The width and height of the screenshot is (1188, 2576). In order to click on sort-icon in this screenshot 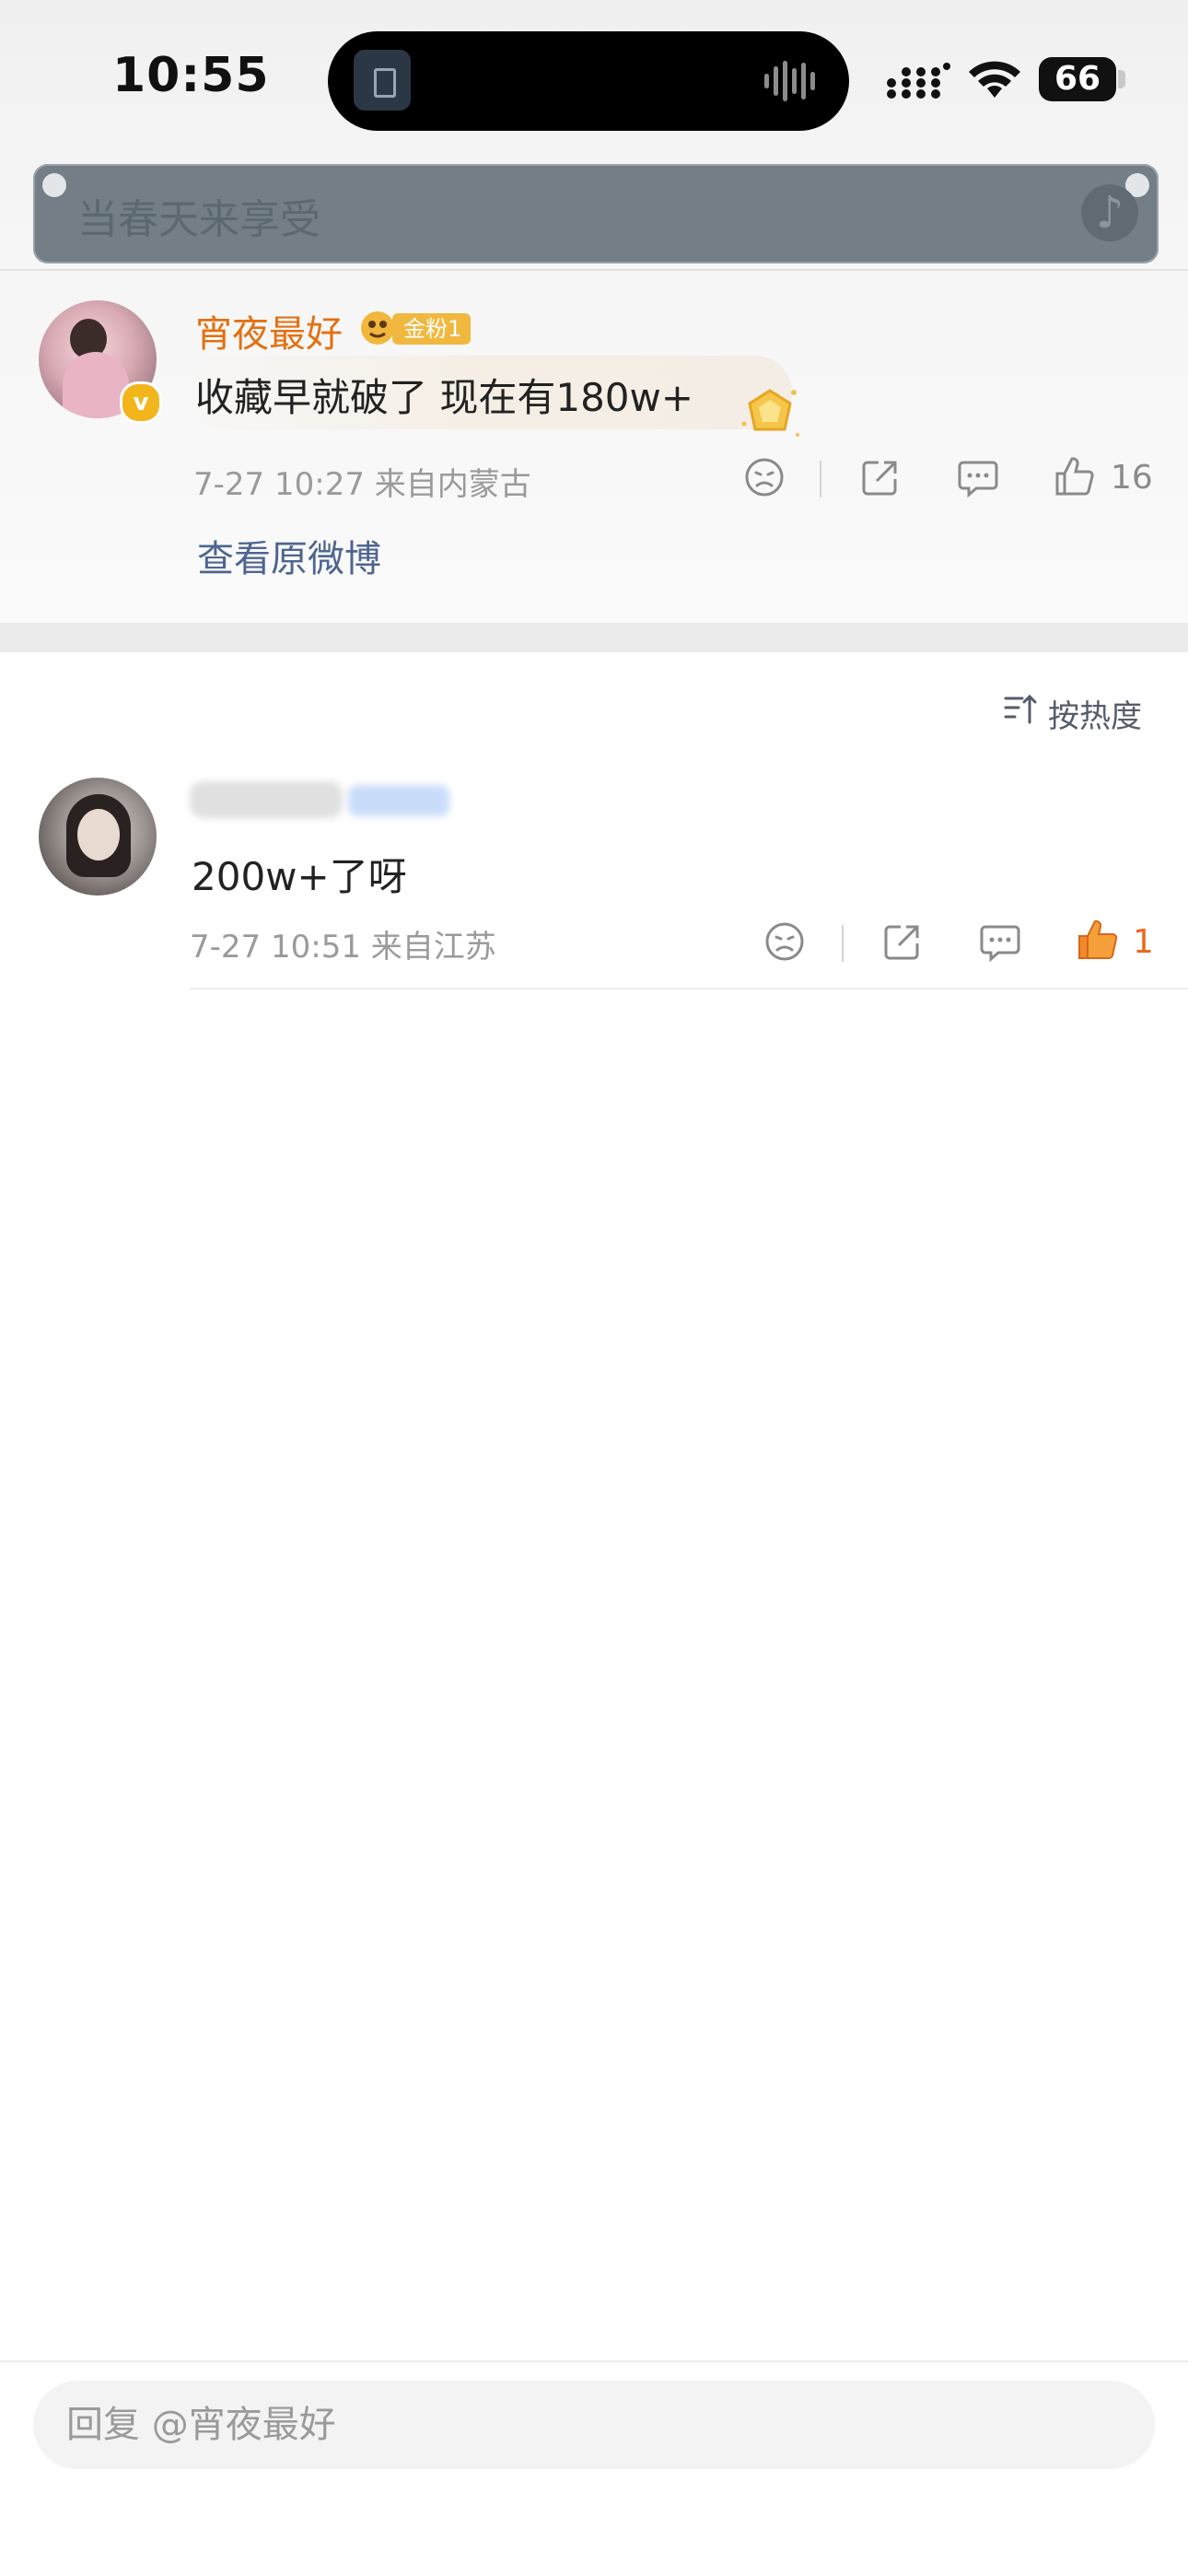, I will do `click(1020, 709)`.